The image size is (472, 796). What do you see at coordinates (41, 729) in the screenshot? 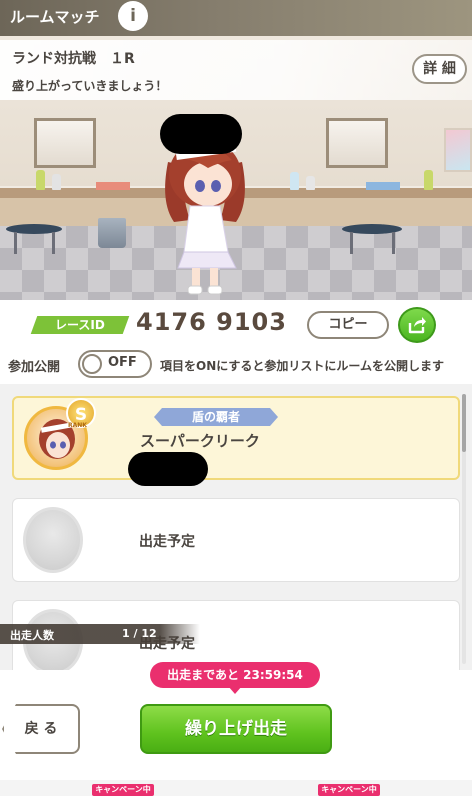
I see `back-button: 戻 る` at bounding box center [41, 729].